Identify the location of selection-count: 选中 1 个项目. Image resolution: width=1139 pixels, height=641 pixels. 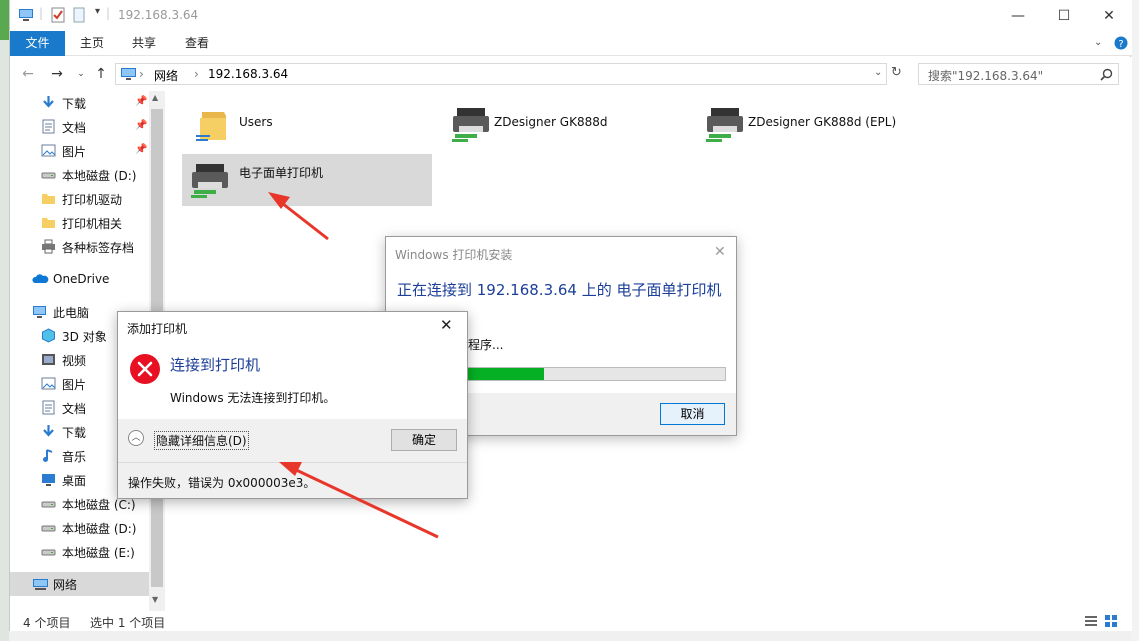
(128, 623).